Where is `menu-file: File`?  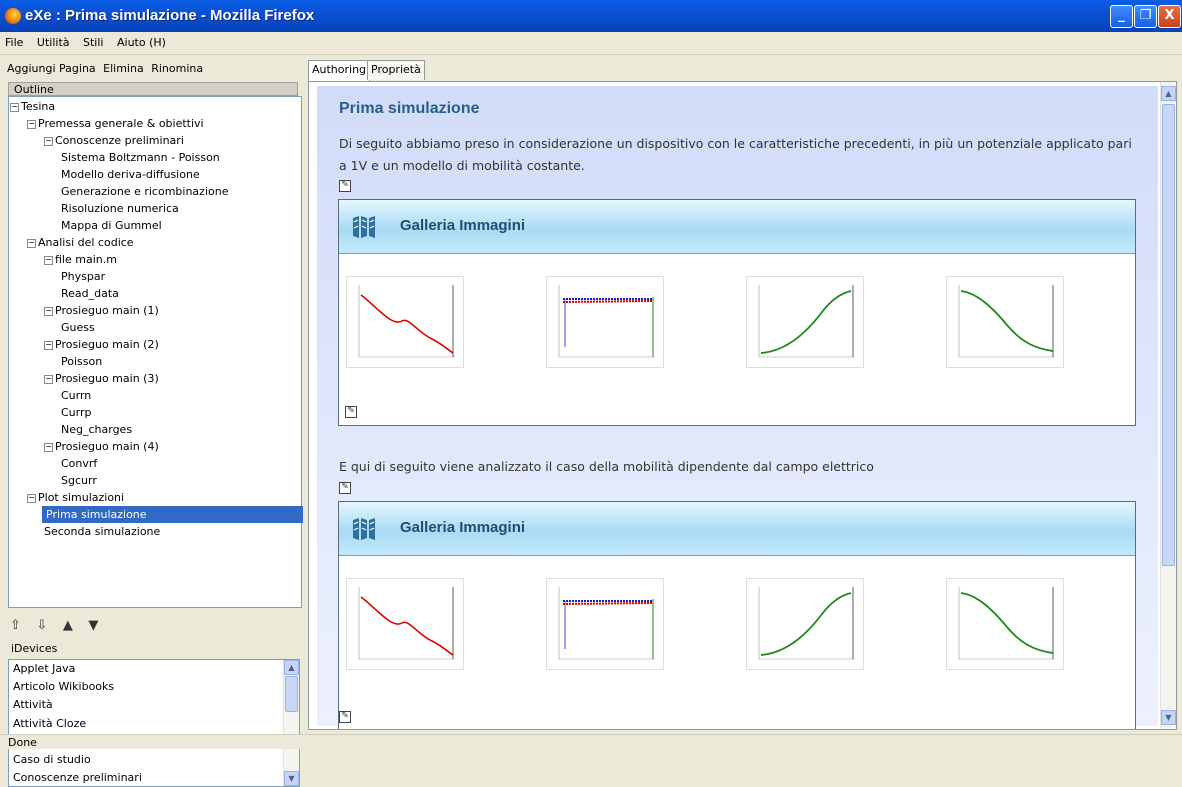
menu-file: File is located at coordinates (14, 40).